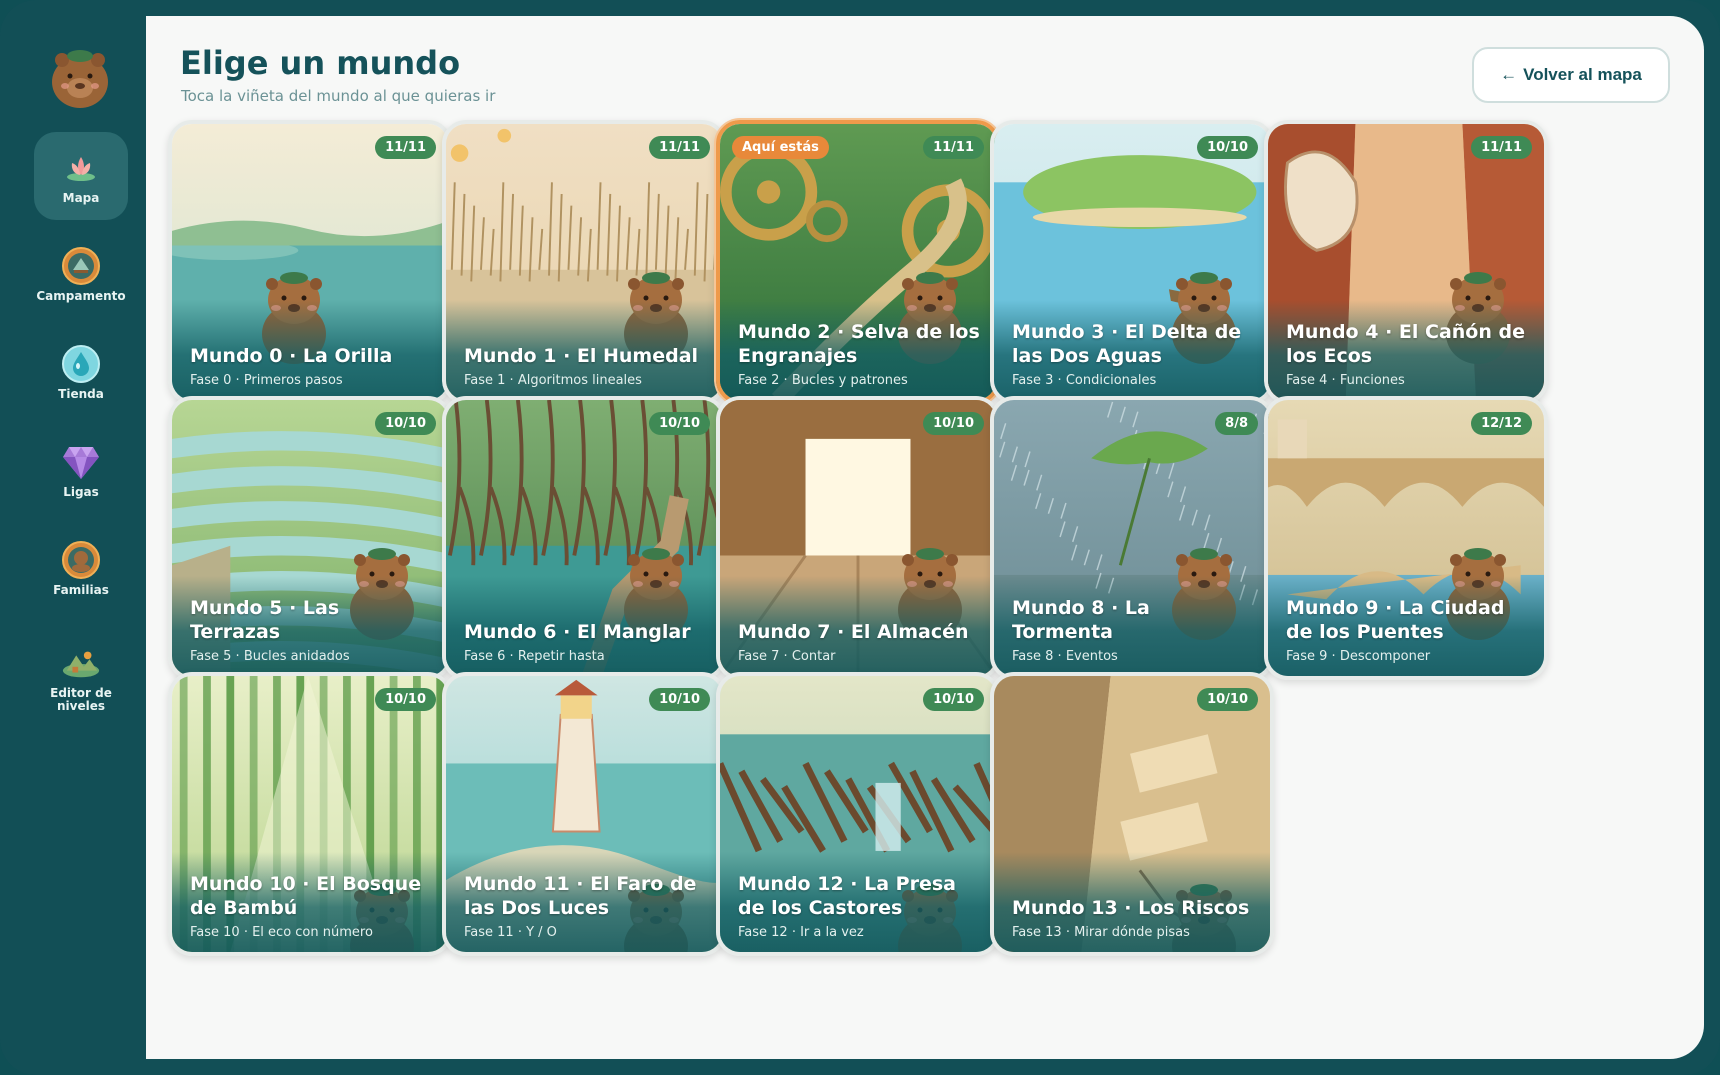  I want to click on sidebar-item-label: Mapa, so click(81, 197).